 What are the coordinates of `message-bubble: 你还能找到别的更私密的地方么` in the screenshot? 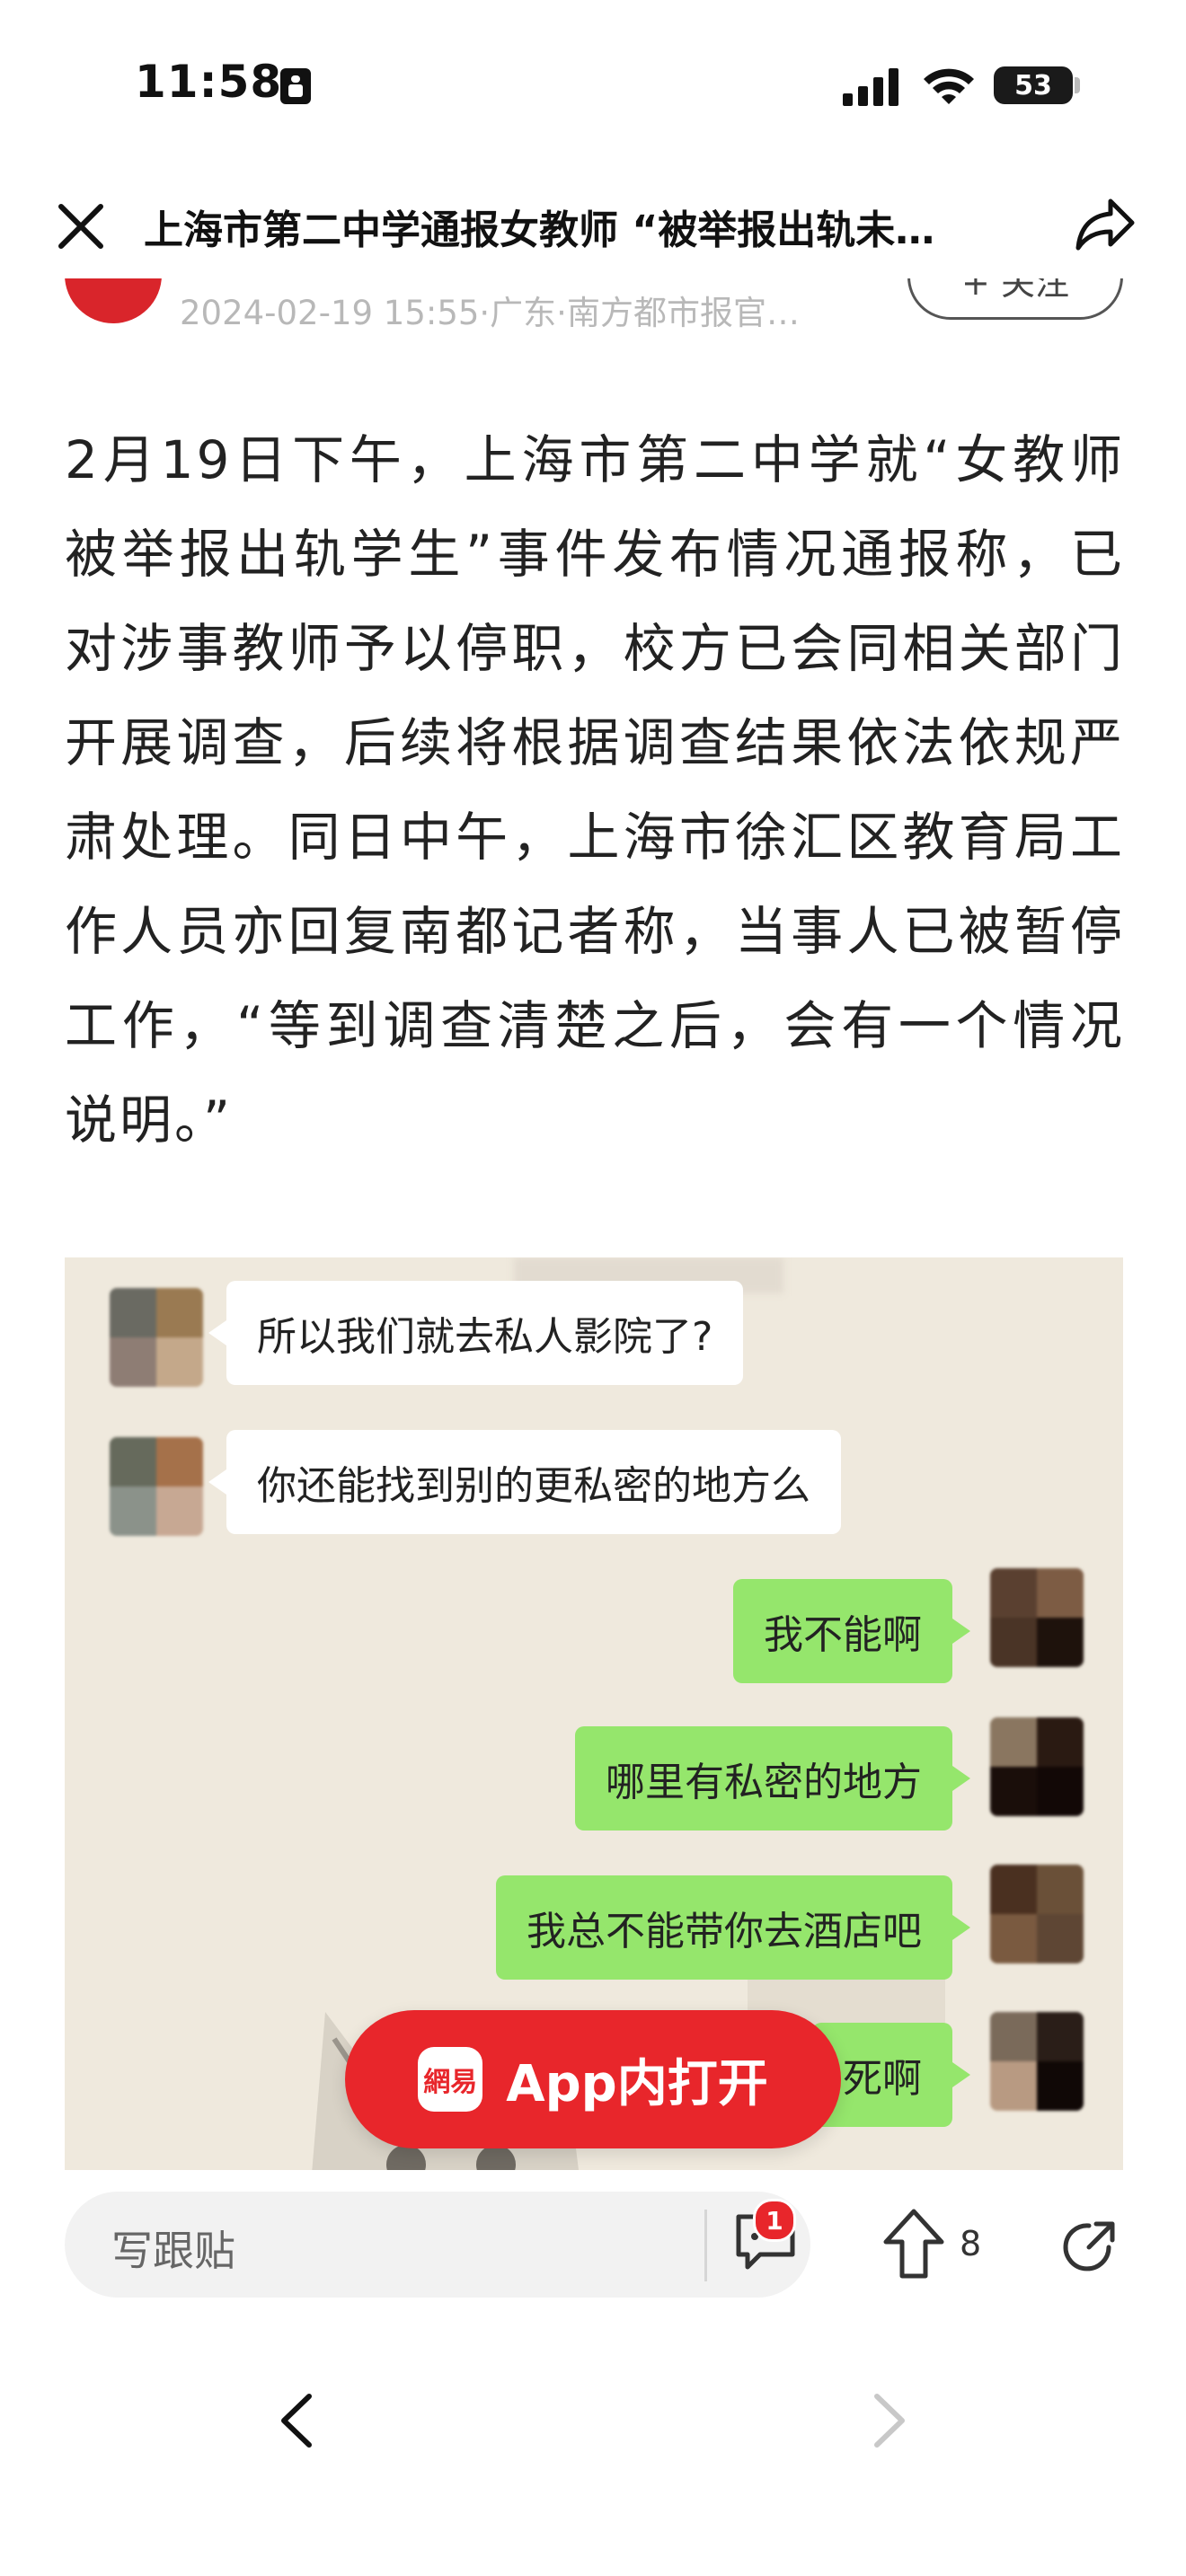 It's located at (524, 1482).